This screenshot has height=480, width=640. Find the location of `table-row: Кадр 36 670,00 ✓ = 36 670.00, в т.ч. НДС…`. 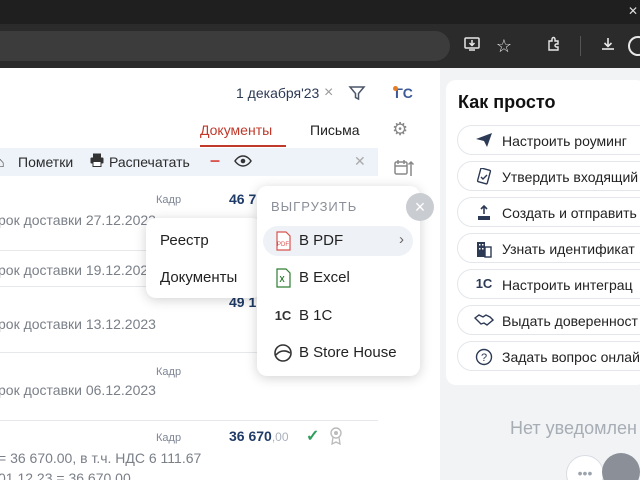

table-row: Кадр 36 670,00 ✓ = 36 670.00, в т.ч. НДС… is located at coordinates (189, 450).